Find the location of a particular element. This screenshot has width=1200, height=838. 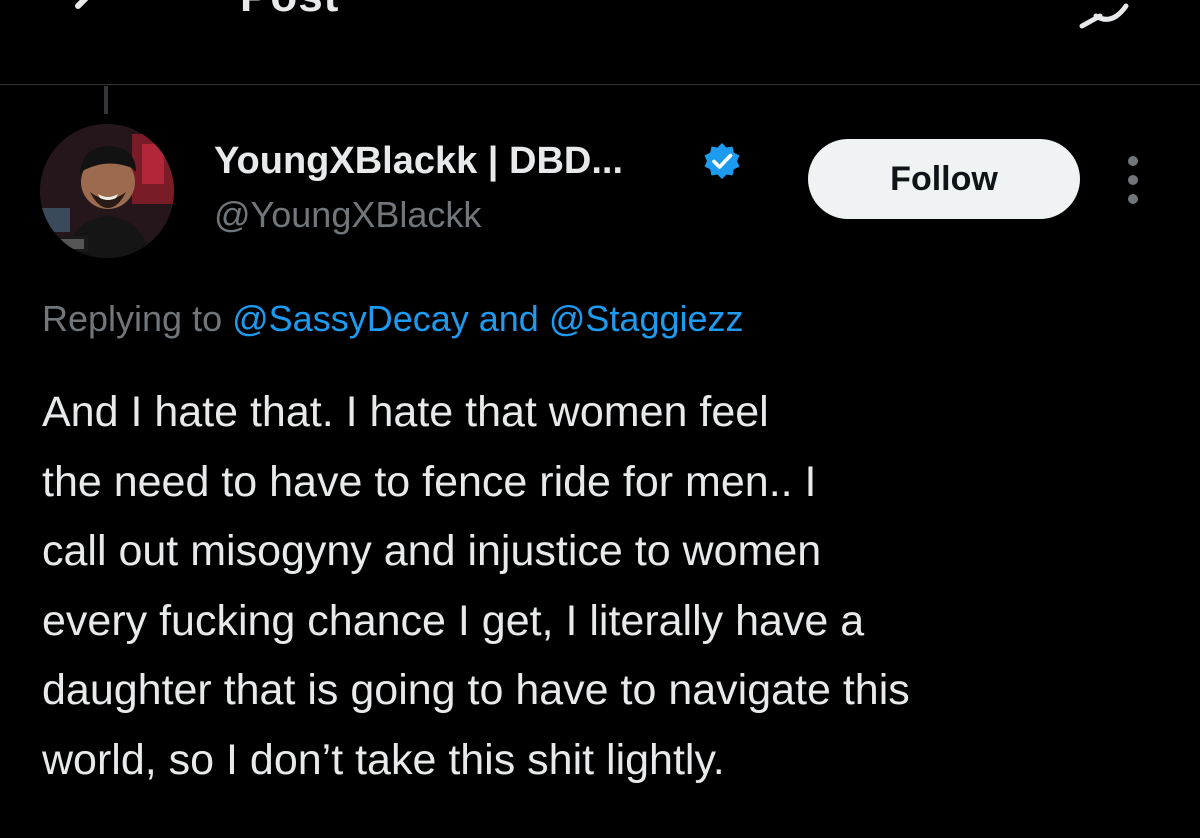

replying-to-label: Replying to is located at coordinates (132, 318).